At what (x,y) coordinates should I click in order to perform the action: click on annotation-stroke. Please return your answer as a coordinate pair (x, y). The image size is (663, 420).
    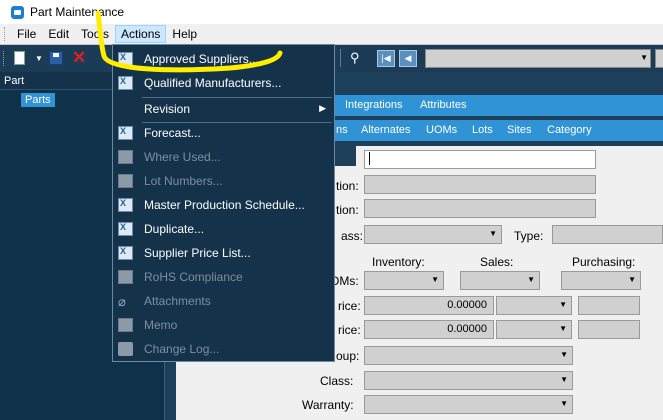
    Looking at the image, I should click on (189, 41).